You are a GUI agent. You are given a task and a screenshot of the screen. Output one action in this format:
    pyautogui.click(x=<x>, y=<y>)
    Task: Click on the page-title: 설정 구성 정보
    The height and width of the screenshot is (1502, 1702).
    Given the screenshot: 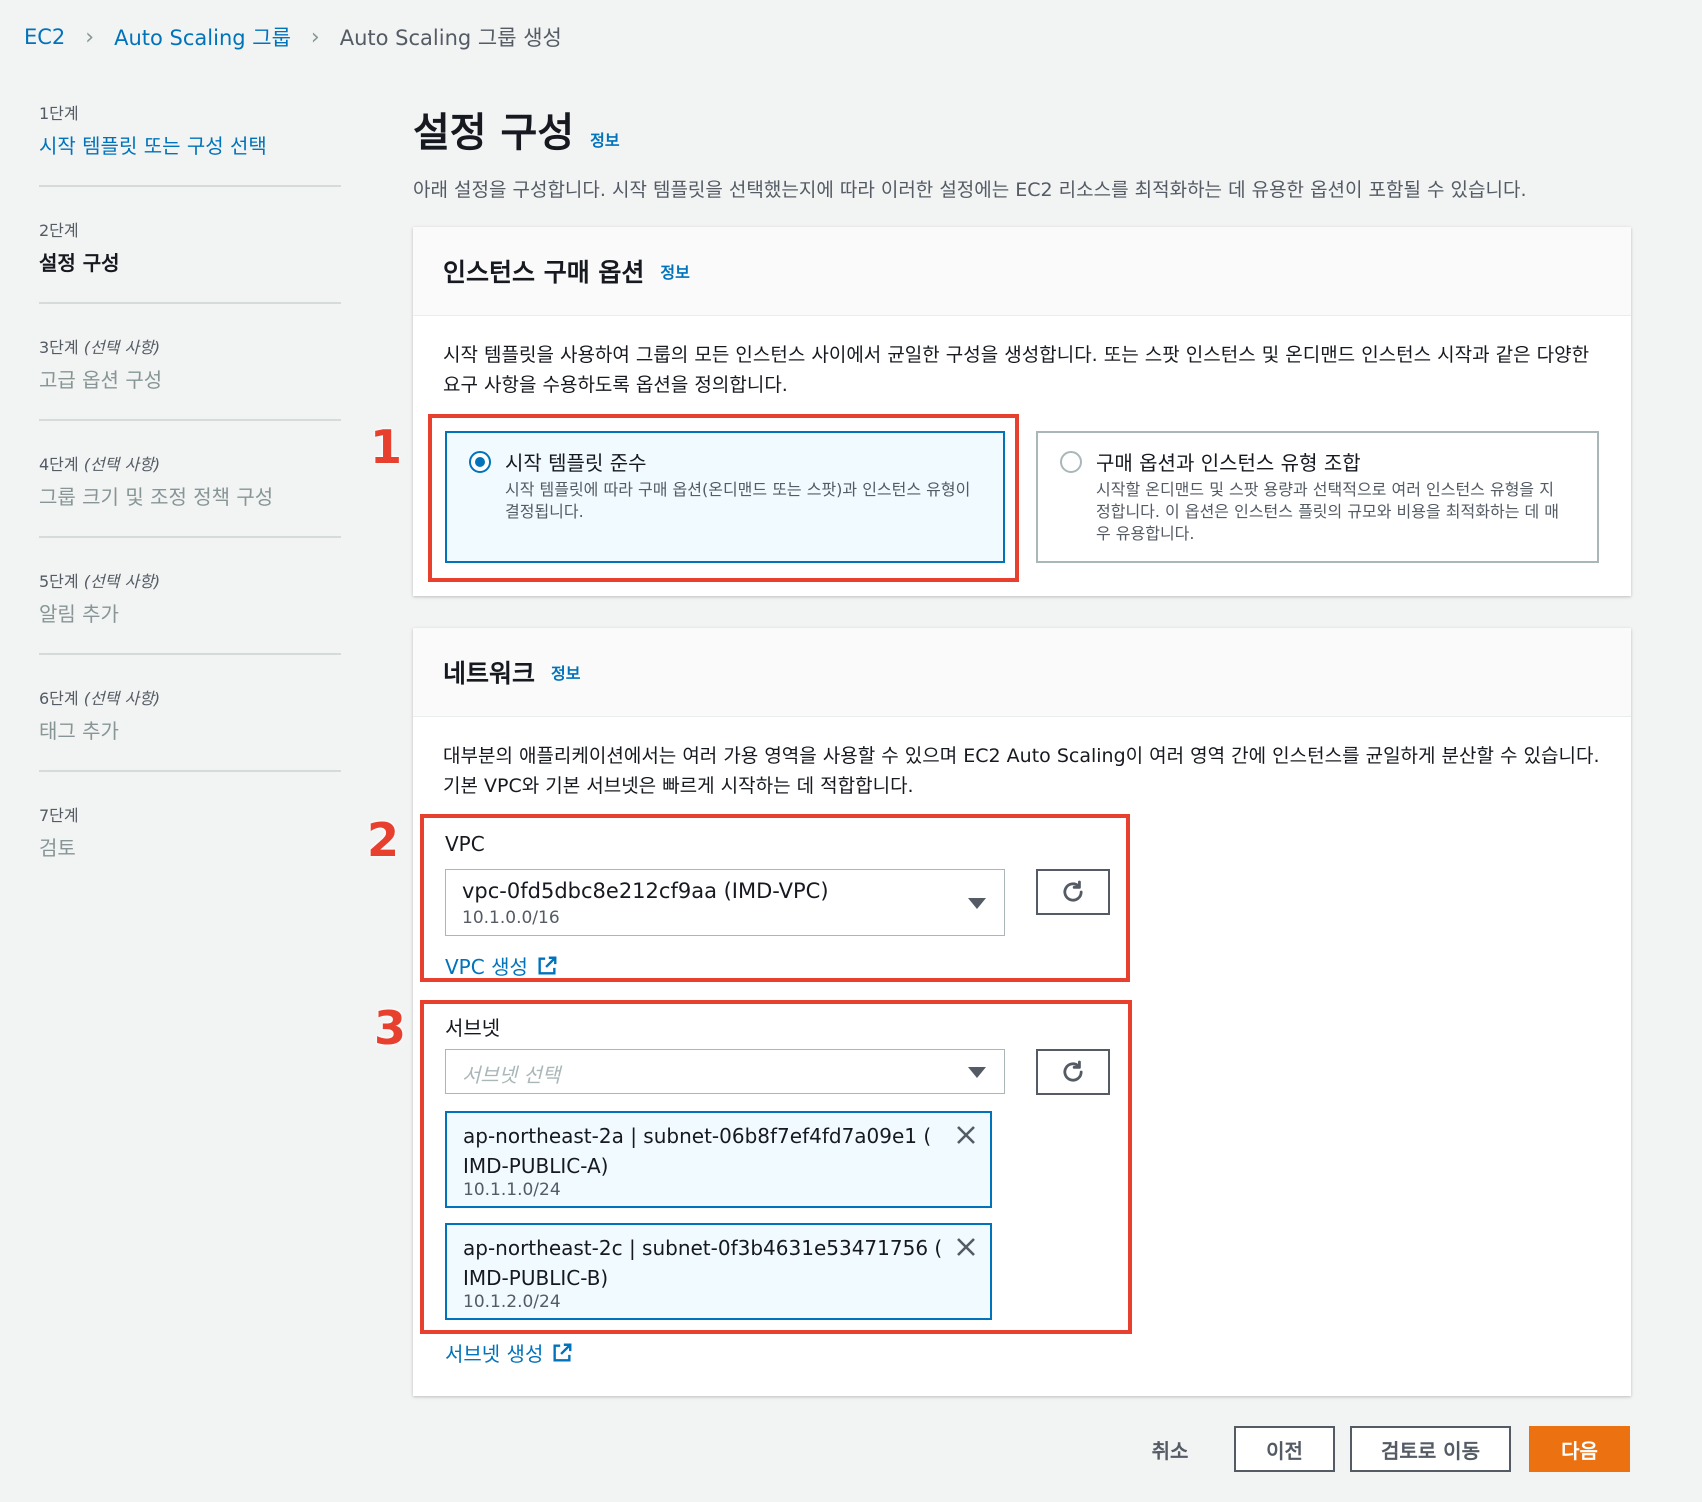 What is the action you would take?
    pyautogui.click(x=516, y=129)
    